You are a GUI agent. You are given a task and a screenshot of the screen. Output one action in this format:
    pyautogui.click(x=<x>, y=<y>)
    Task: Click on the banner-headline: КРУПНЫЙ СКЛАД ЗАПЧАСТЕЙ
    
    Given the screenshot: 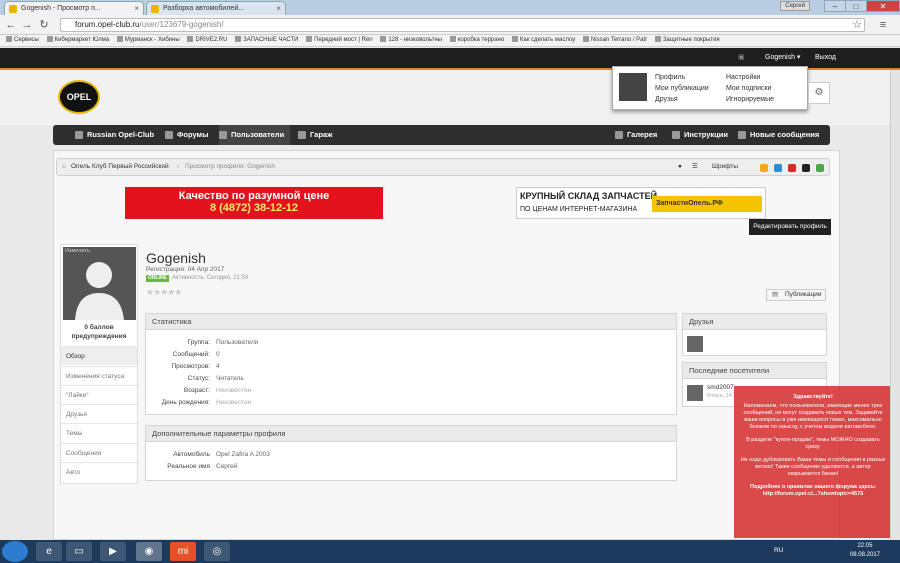 What is the action you would take?
    pyautogui.click(x=589, y=196)
    